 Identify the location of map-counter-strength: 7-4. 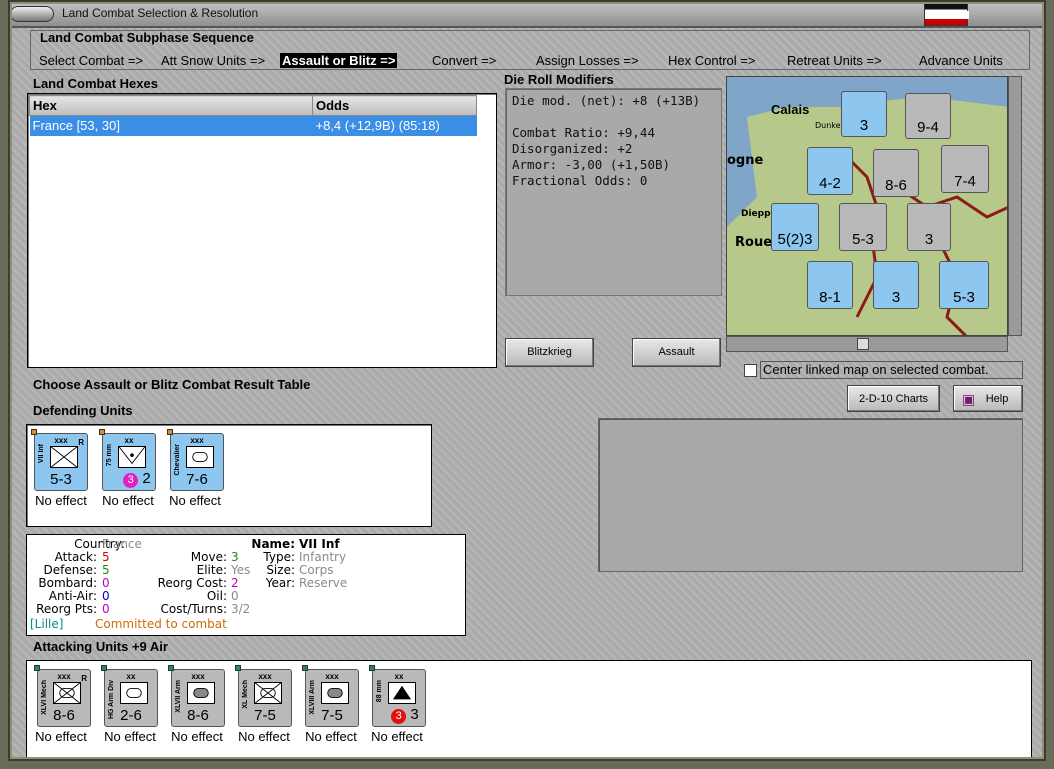
(965, 181).